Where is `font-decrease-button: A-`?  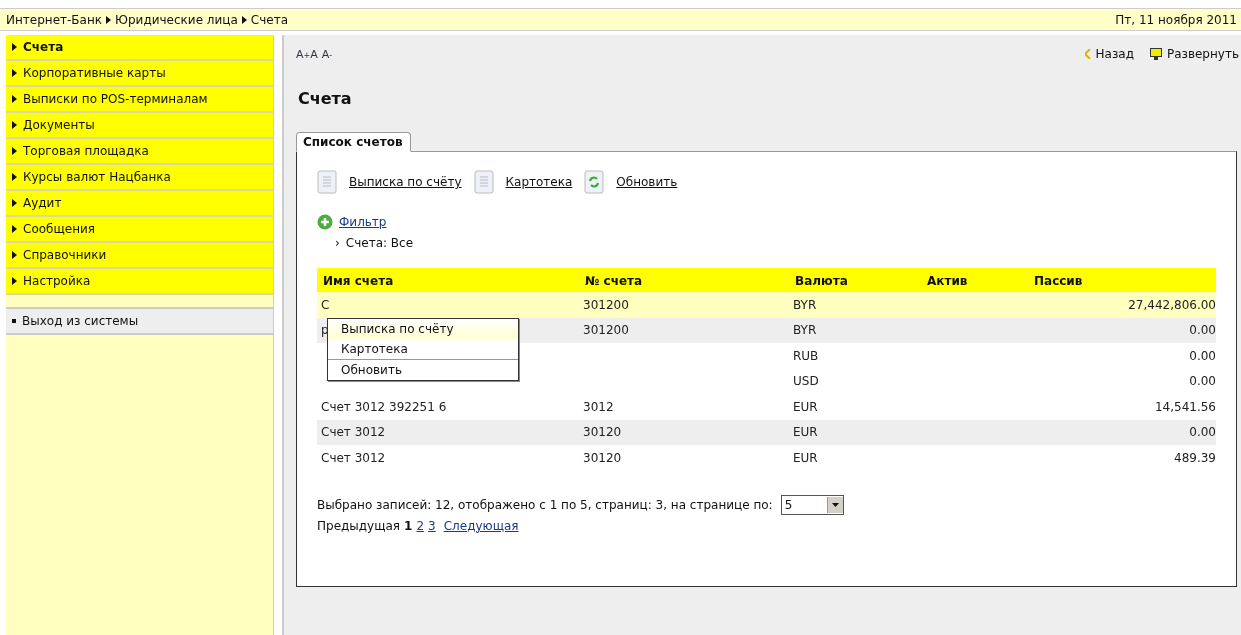 font-decrease-button: A- is located at coordinates (327, 54).